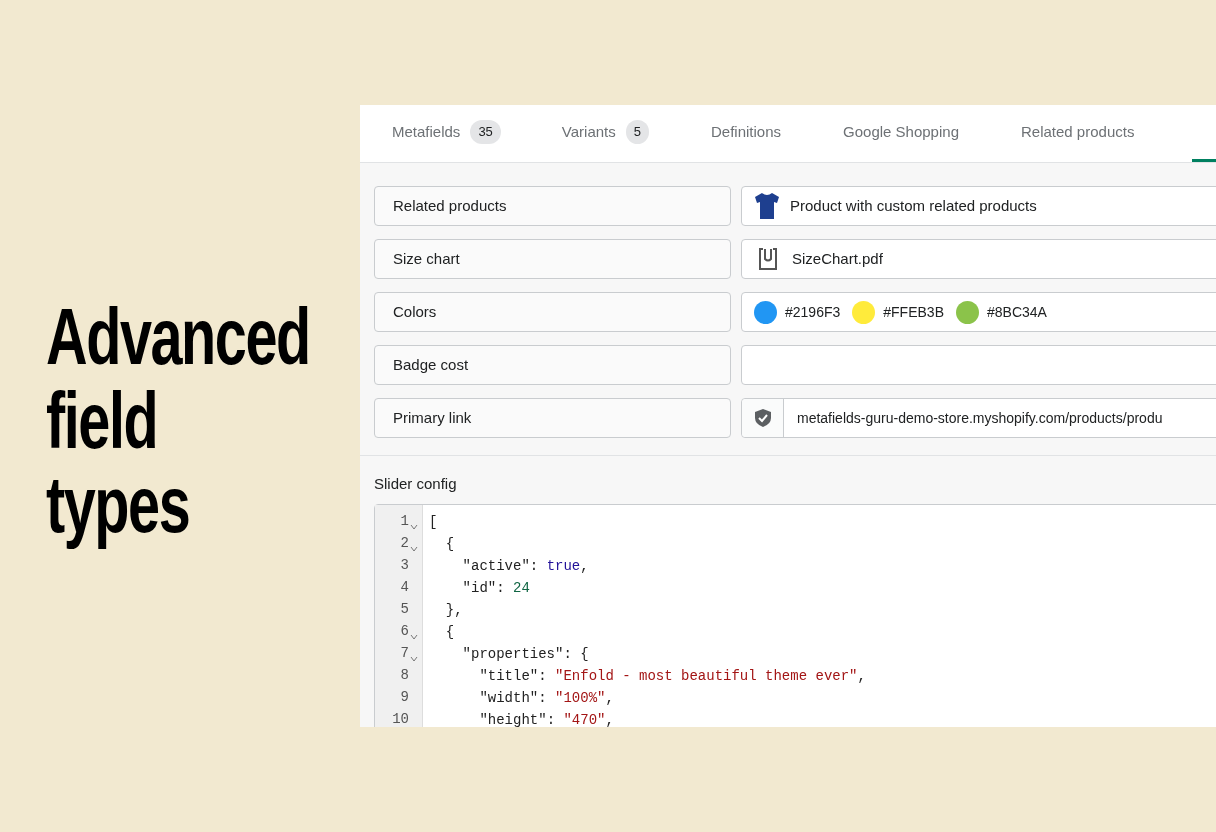 The width and height of the screenshot is (1216, 832). Describe the element at coordinates (767, 206) in the screenshot. I see `t-shirt-icon` at that location.